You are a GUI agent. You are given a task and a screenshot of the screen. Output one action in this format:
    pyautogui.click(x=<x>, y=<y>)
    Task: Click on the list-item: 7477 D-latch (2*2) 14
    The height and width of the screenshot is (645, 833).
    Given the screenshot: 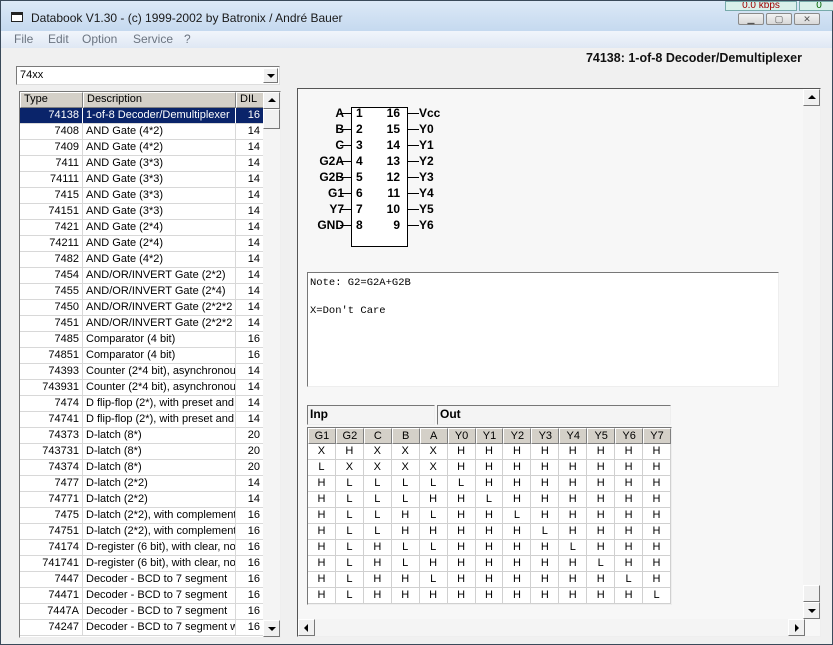 What is the action you would take?
    pyautogui.click(x=142, y=484)
    